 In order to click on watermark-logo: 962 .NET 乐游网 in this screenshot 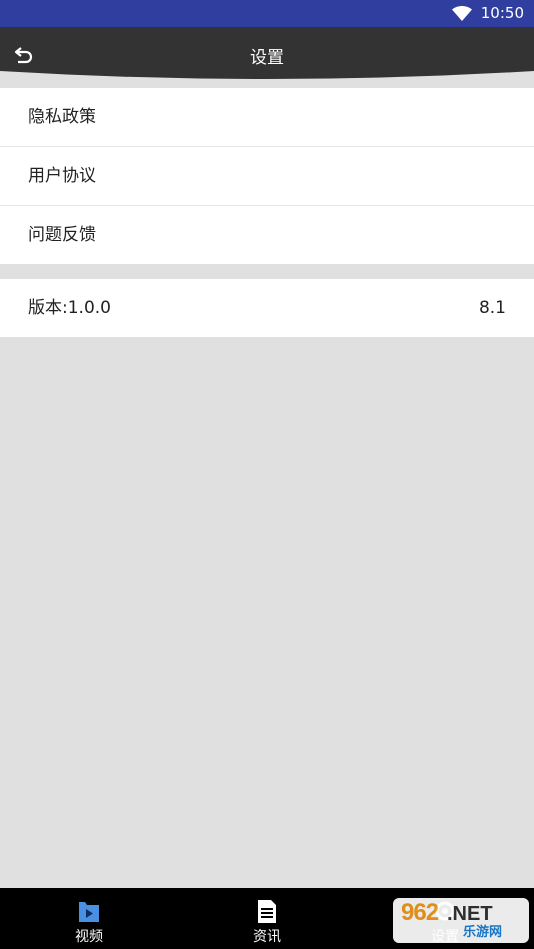, I will do `click(461, 920)`.